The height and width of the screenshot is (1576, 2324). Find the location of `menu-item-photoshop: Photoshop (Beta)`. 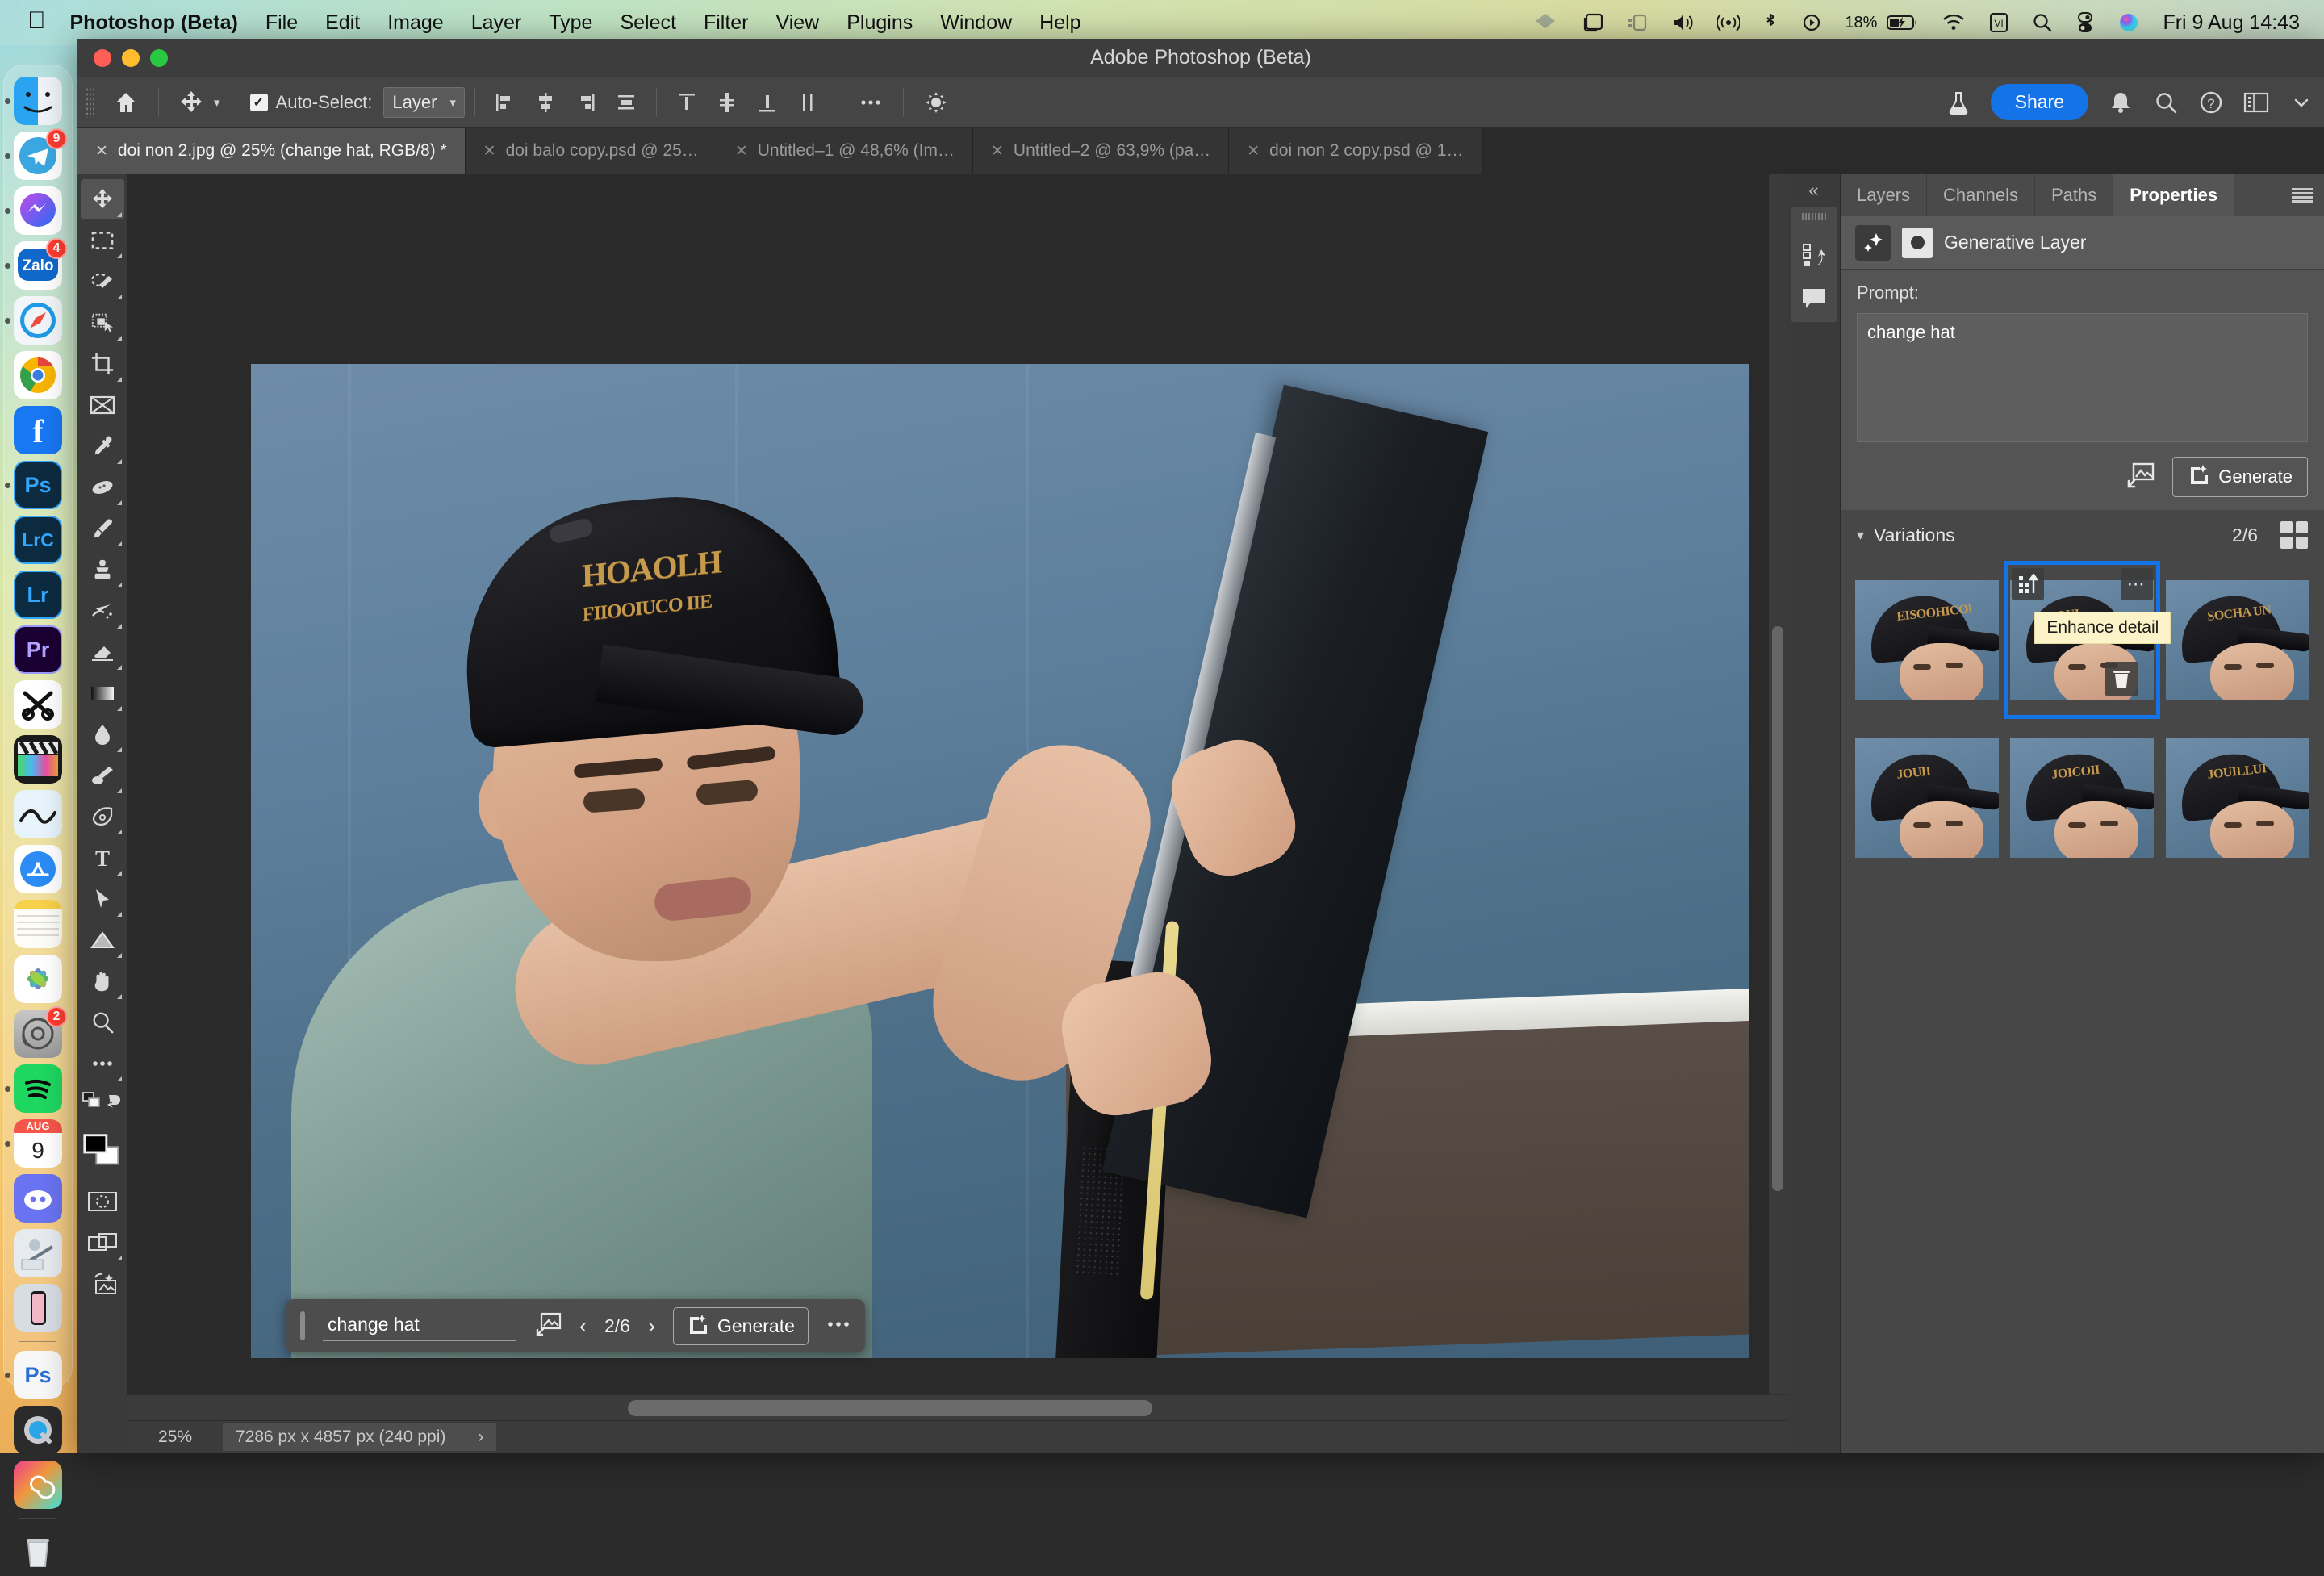

menu-item-photoshop: Photoshop (Beta) is located at coordinates (154, 23).